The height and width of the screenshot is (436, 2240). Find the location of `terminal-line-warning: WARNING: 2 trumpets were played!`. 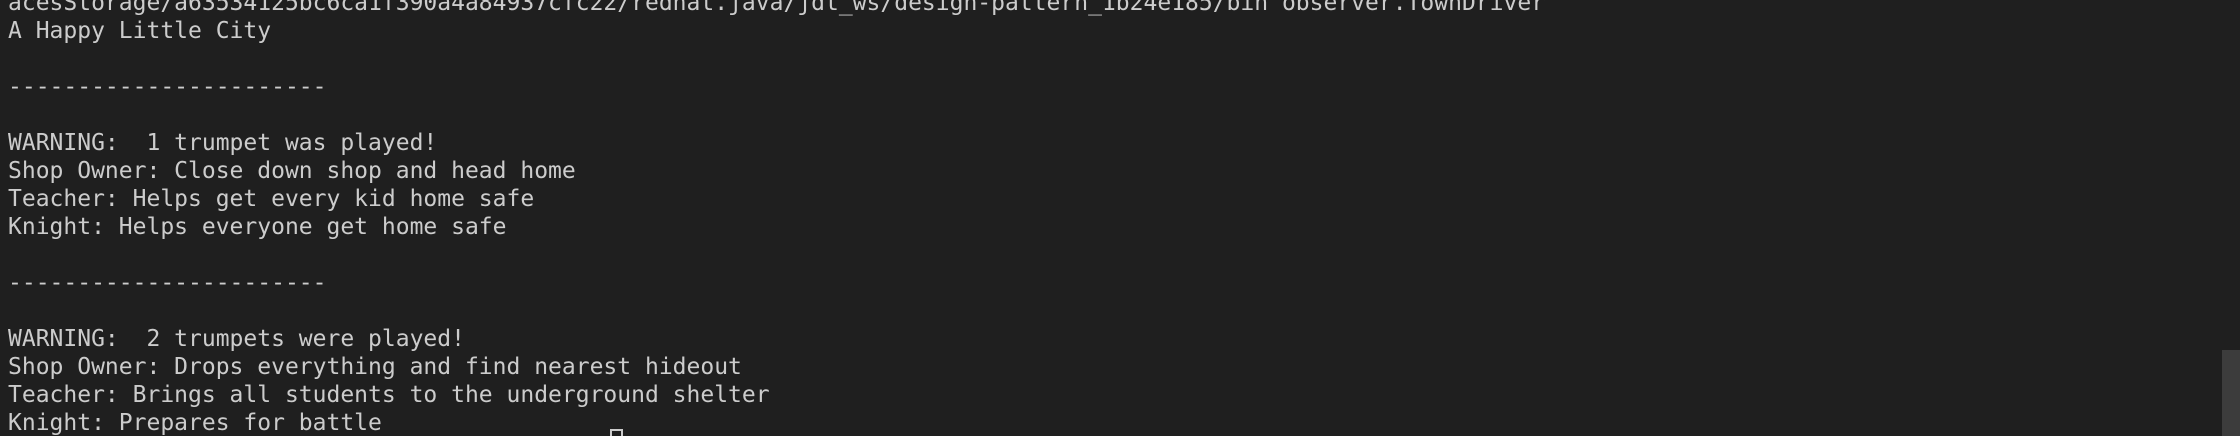

terminal-line-warning: WARNING: 2 trumpets were played! is located at coordinates (236, 339).